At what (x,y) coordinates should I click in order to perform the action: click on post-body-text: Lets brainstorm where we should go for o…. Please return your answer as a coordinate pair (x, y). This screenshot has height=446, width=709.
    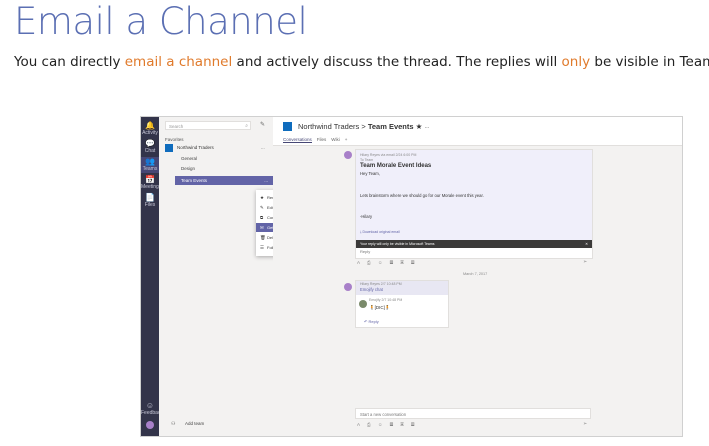
    Looking at the image, I should click on (422, 195).